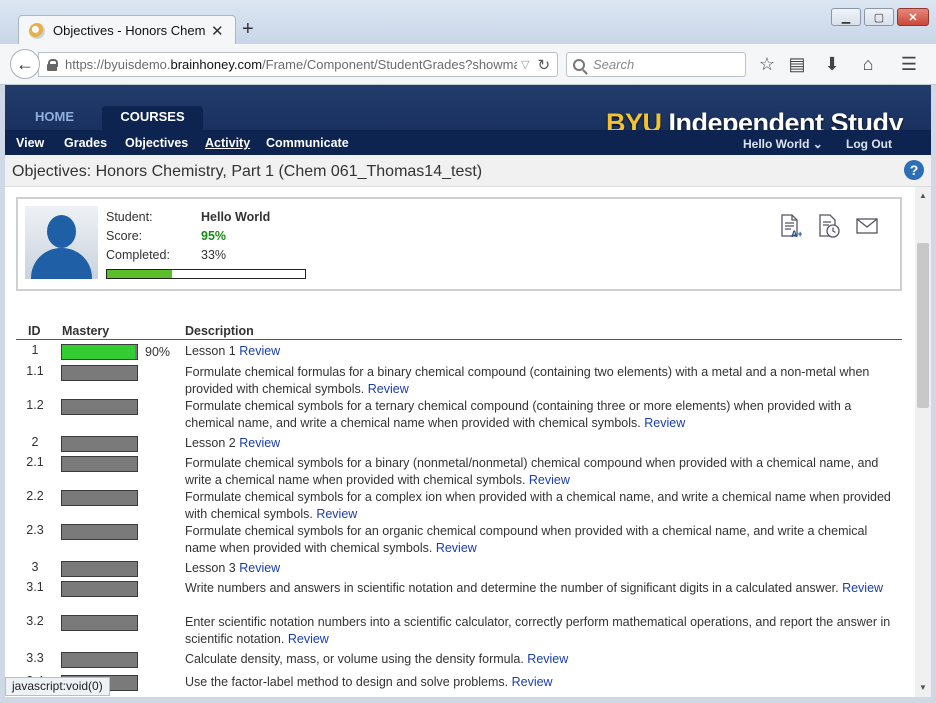 The width and height of the screenshot is (936, 703). What do you see at coordinates (248, 29) in the screenshot?
I see `new-tab-icon: +` at bounding box center [248, 29].